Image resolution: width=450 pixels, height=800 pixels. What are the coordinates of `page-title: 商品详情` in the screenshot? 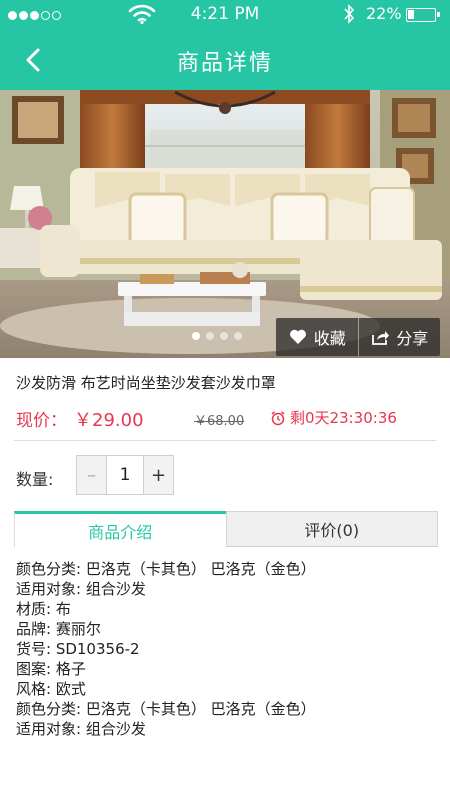 It's located at (224, 63).